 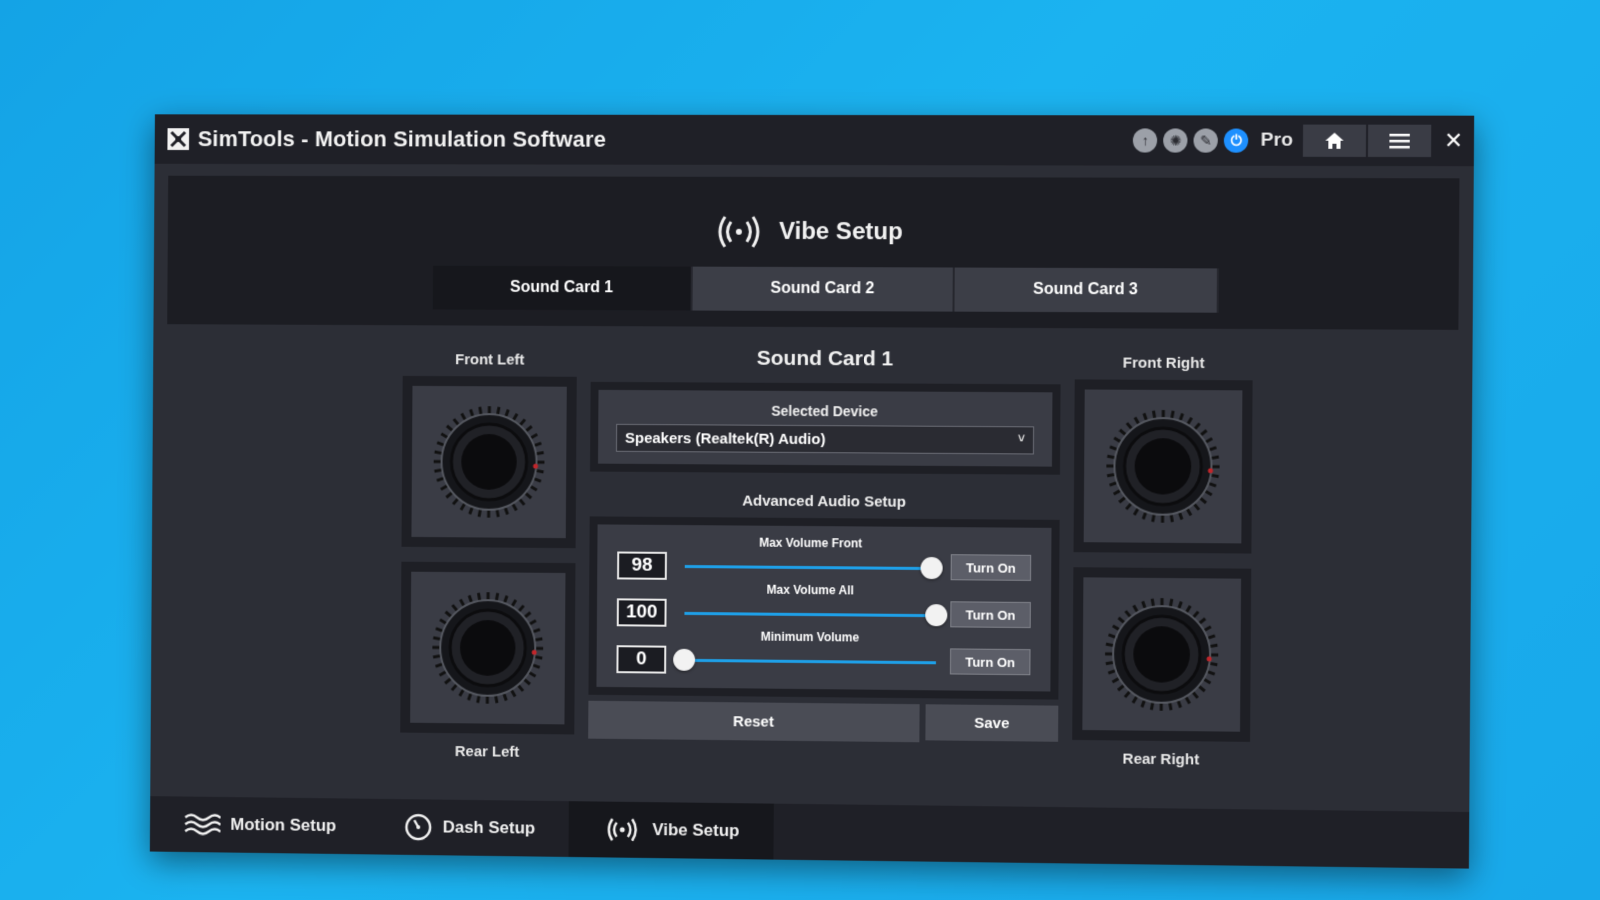 I want to click on advanced-audio-label: Advanced Audio Setup, so click(x=824, y=501).